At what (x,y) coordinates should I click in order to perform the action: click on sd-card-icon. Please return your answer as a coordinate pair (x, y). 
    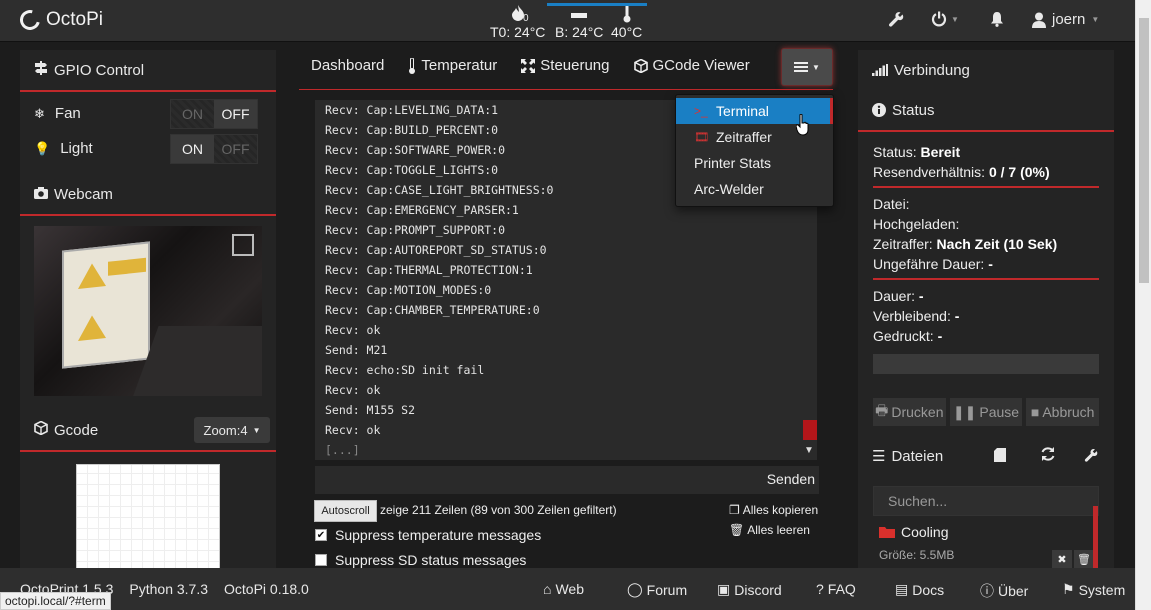
    Looking at the image, I should click on (1000, 457).